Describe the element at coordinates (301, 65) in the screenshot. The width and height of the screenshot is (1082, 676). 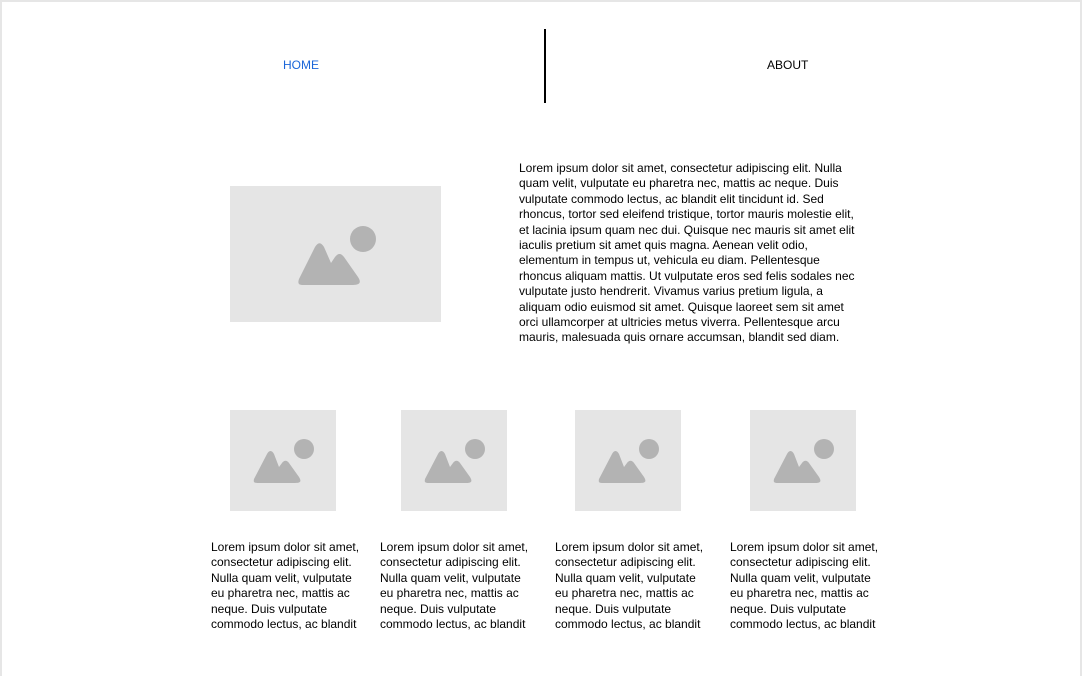
I see `nav-home-link: HOME` at that location.